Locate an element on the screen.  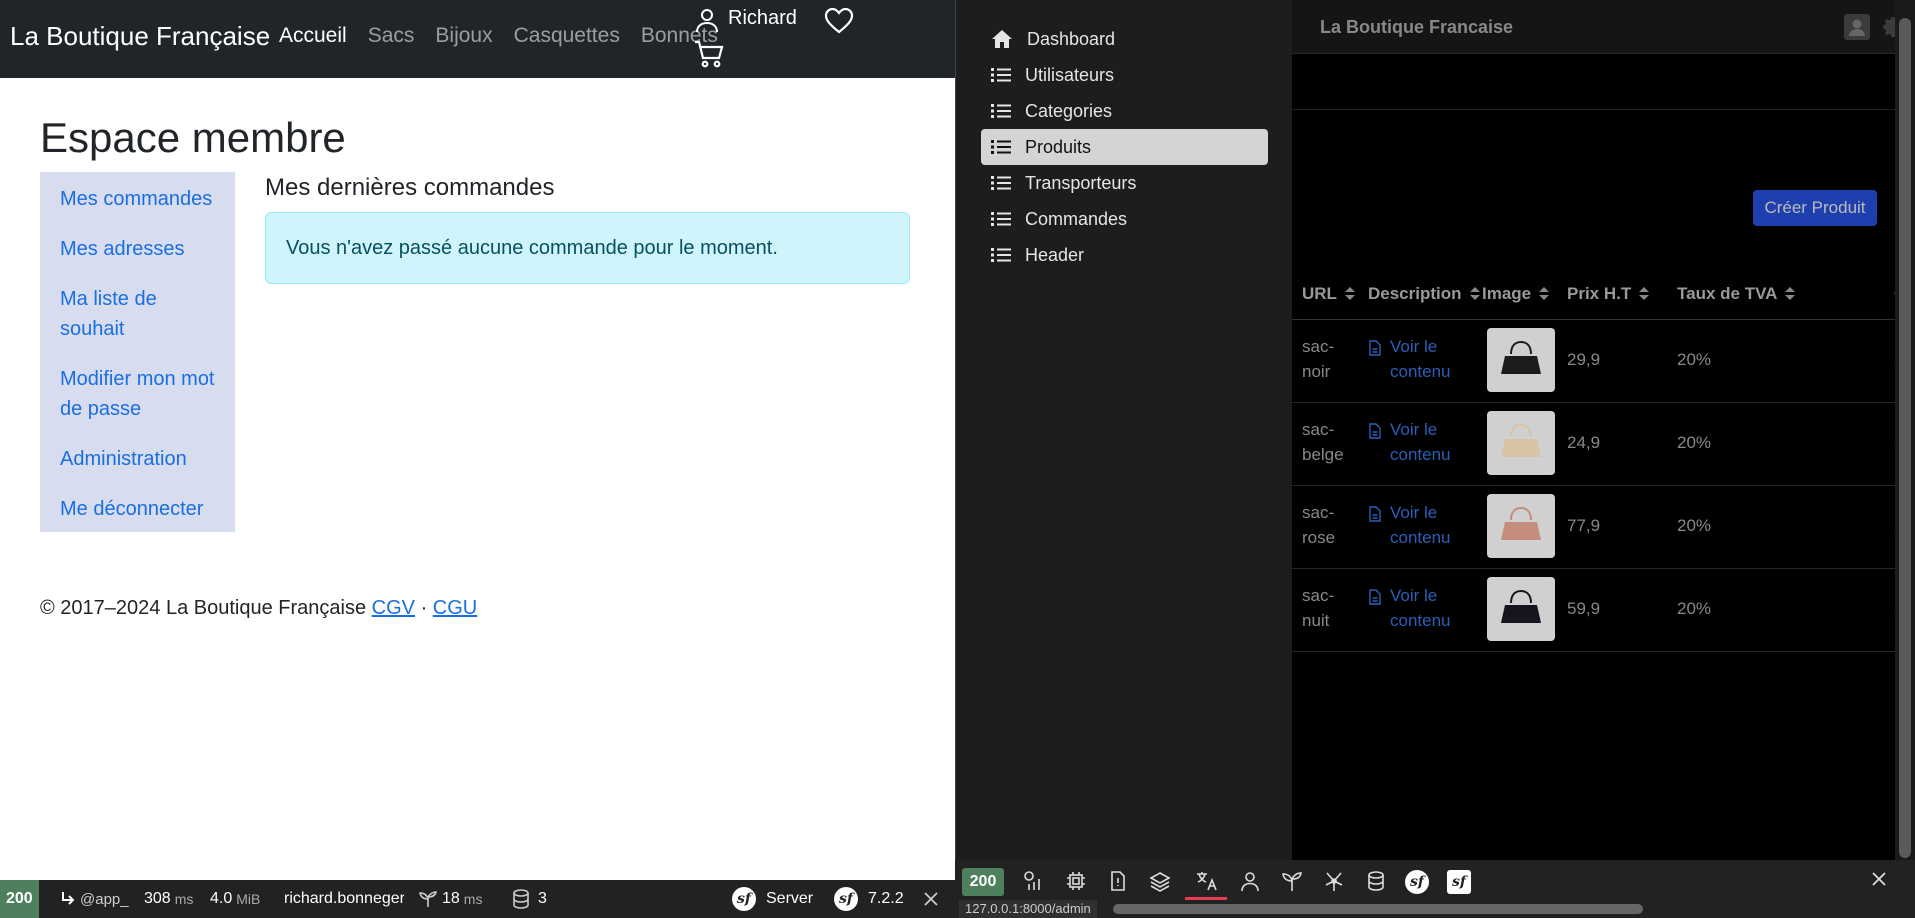
status-bar: 127.0.0.1:8000/admin is located at coordinates (1435, 909).